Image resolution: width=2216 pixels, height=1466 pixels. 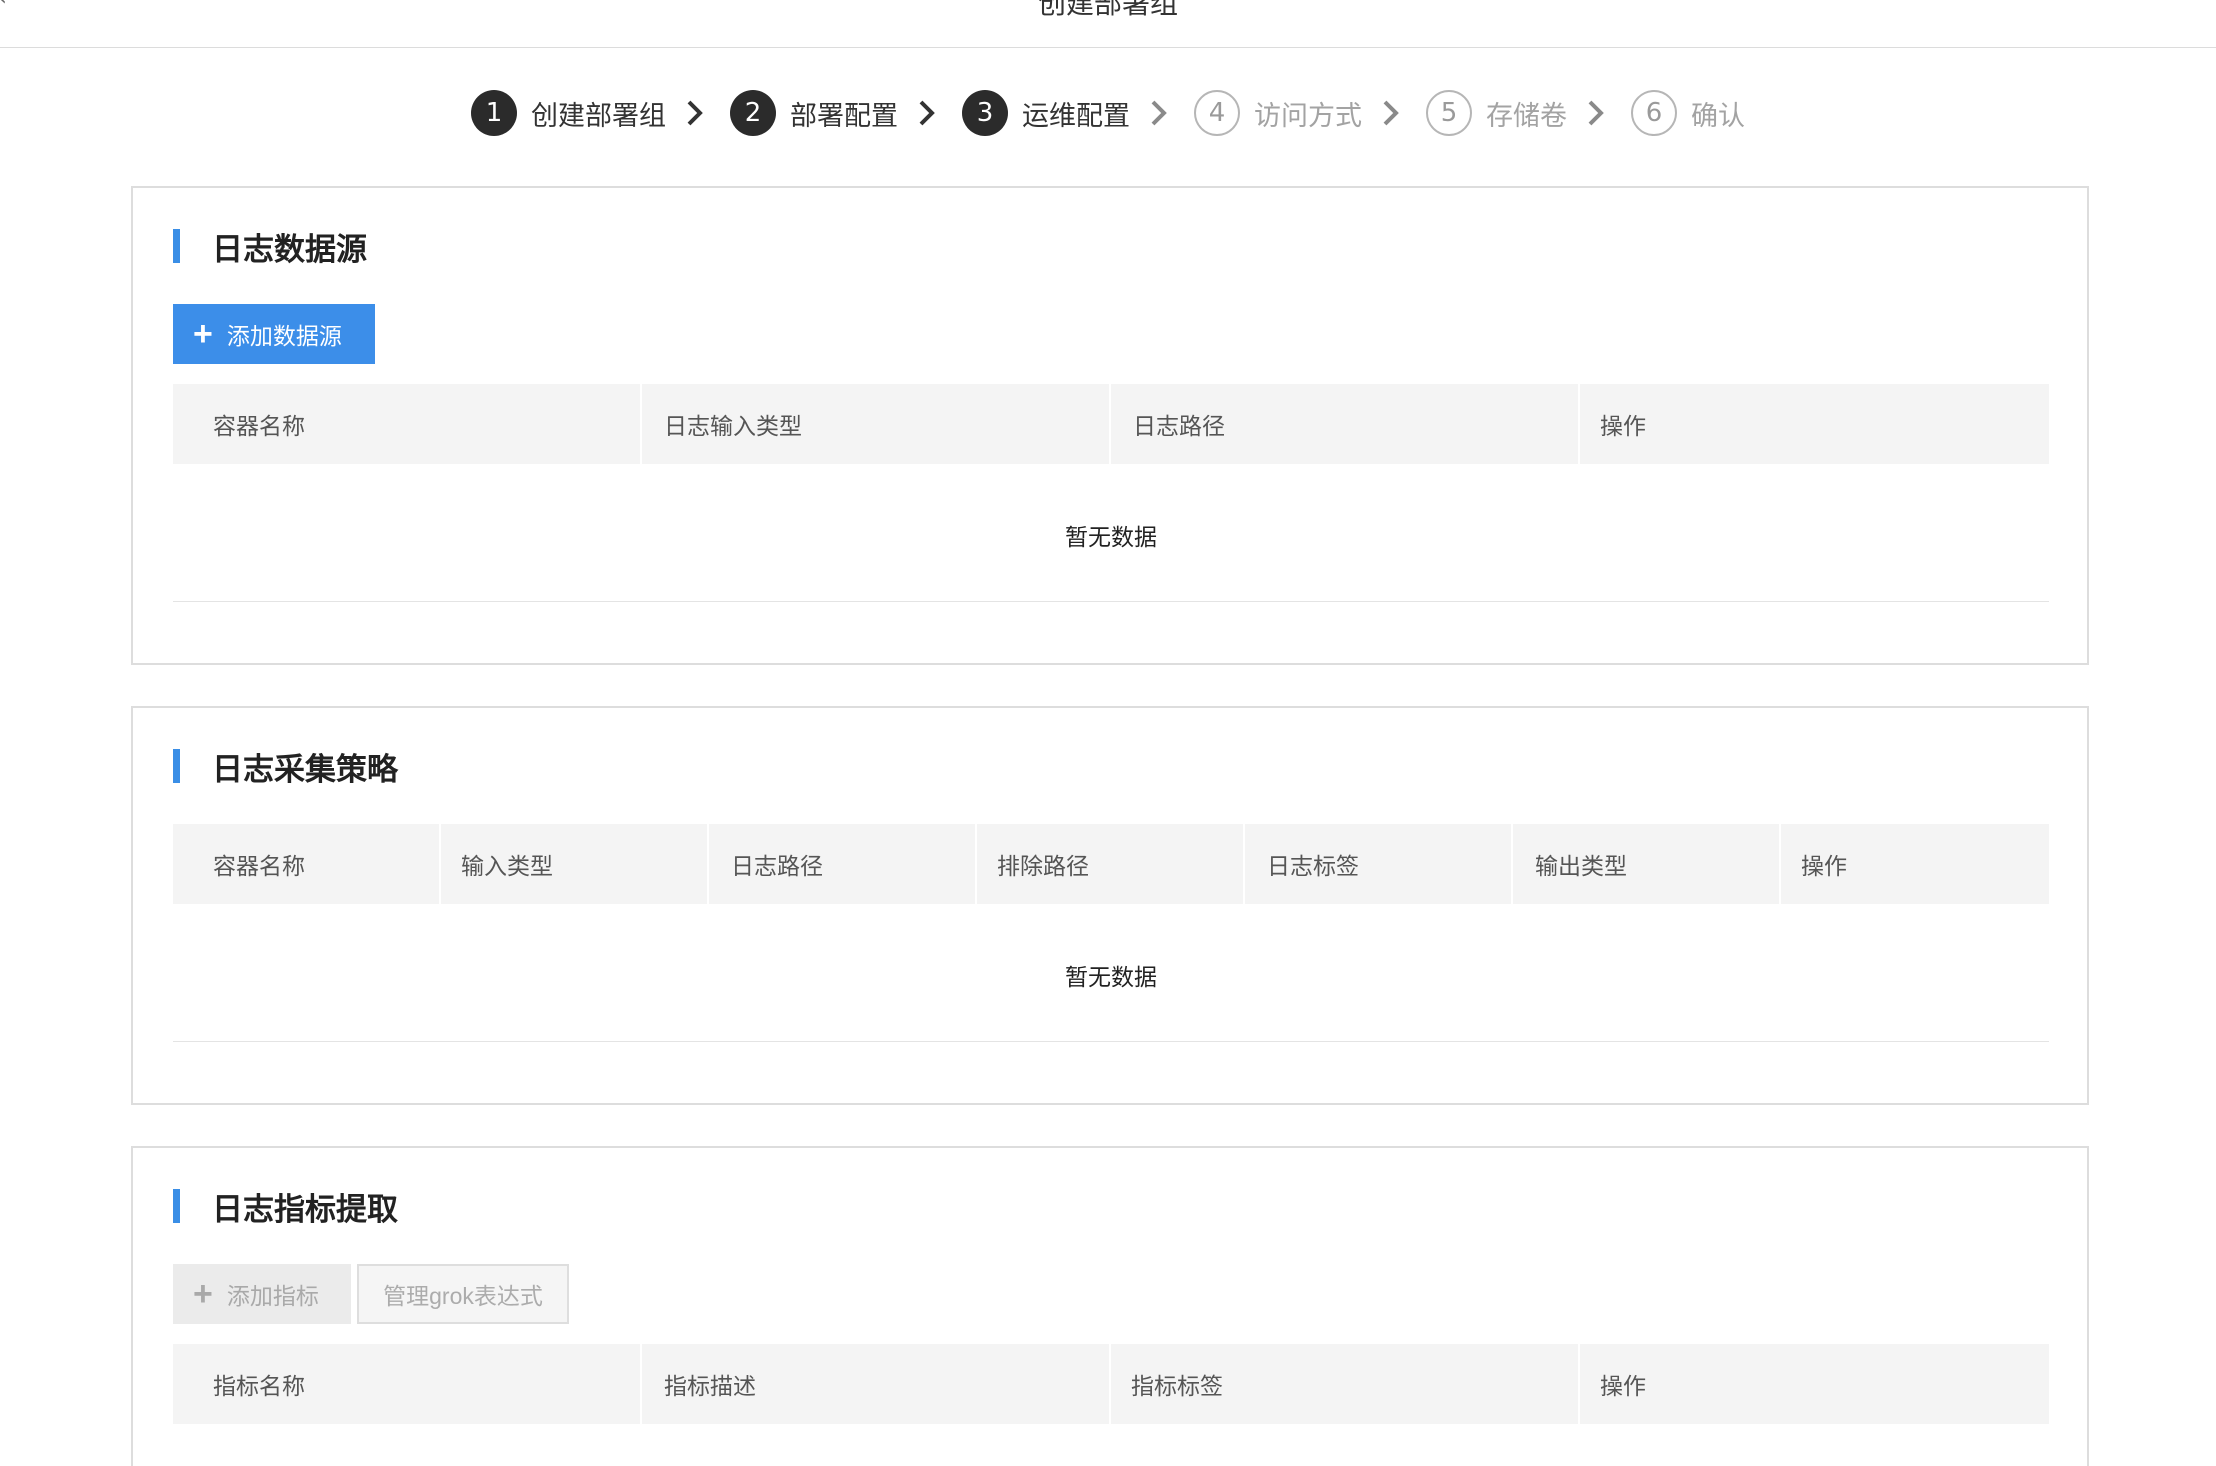 I want to click on table-header: 容器名称 输入类型 日志路径 排除路径 日志标签 输出类型 操作, so click(x=1111, y=864).